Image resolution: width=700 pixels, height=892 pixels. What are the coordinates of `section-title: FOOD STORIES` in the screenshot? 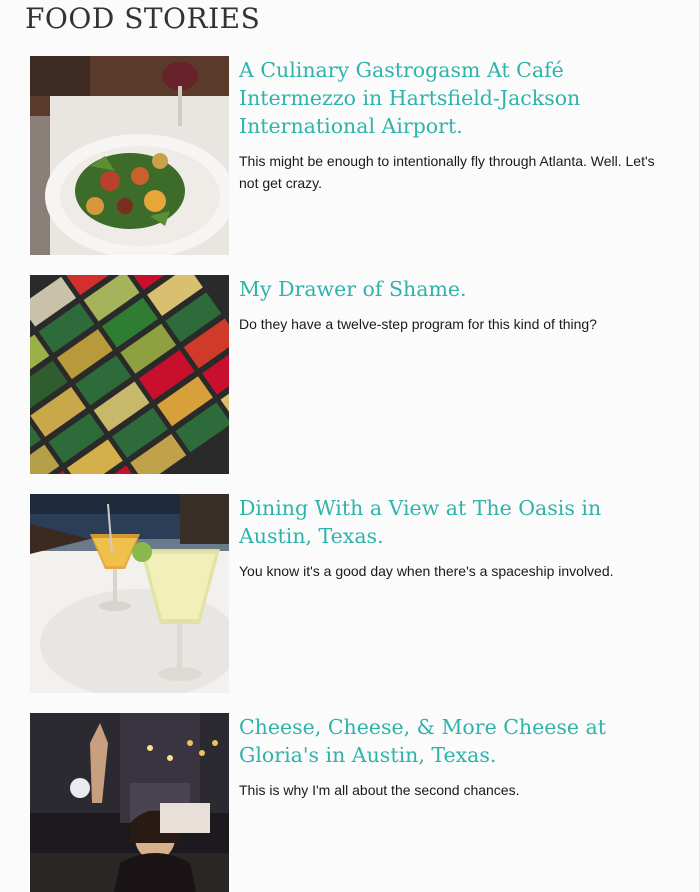 It's located at (143, 18).